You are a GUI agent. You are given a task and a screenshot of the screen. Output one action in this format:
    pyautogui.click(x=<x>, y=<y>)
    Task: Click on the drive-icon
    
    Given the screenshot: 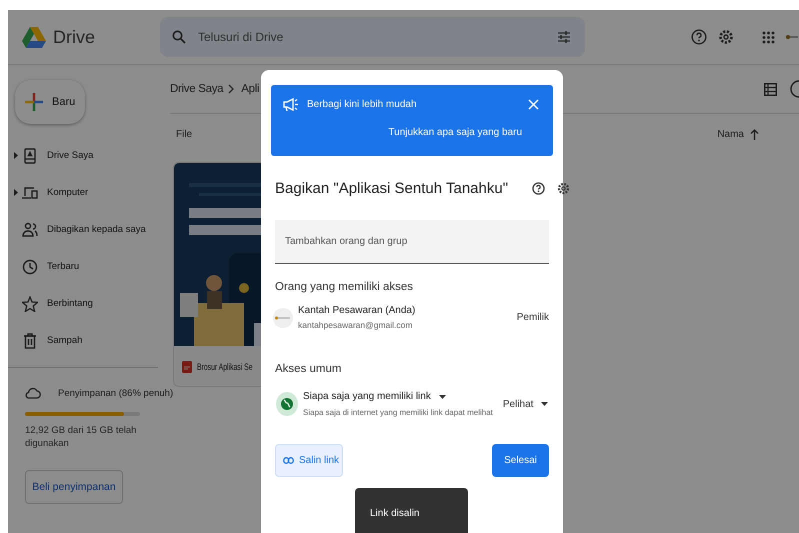 What is the action you would take?
    pyautogui.click(x=30, y=156)
    